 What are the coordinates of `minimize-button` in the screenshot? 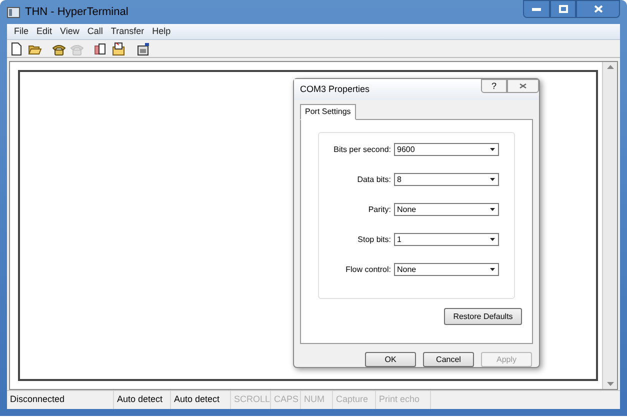 It's located at (536, 9).